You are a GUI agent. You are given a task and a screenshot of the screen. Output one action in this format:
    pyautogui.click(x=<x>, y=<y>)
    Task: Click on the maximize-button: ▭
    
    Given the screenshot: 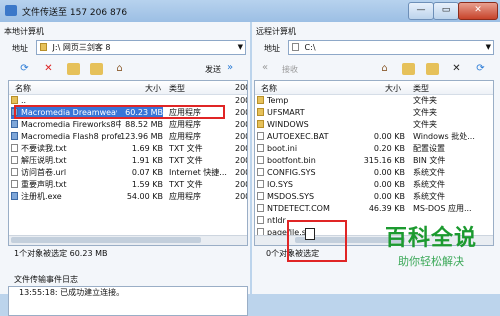 What is the action you would take?
    pyautogui.click(x=446, y=11)
    